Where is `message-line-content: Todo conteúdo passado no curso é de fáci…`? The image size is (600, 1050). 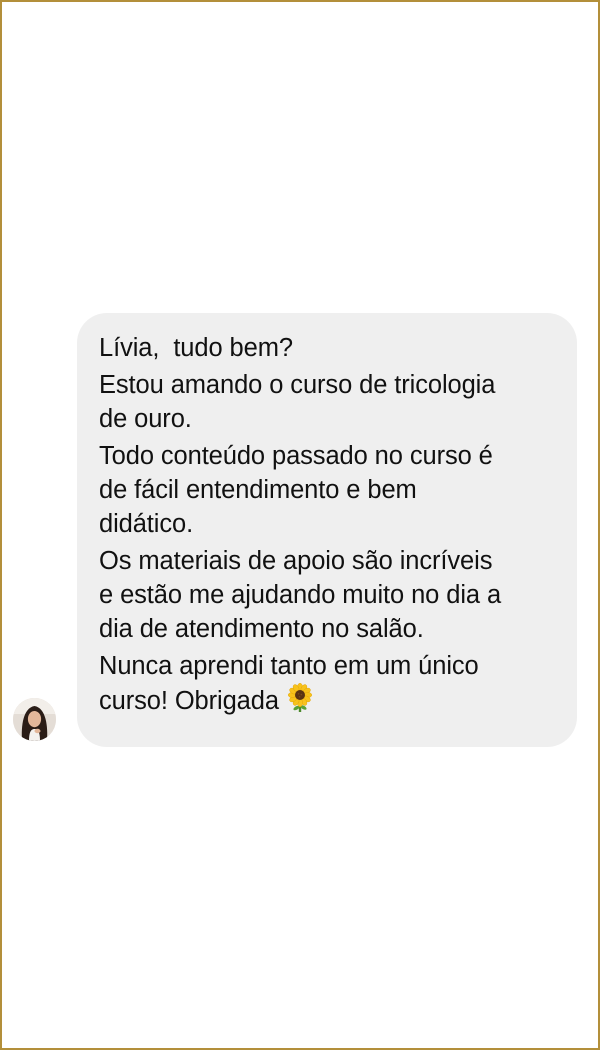
message-line-content: Todo conteúdo passado no curso é de fáci… is located at coordinates (296, 490).